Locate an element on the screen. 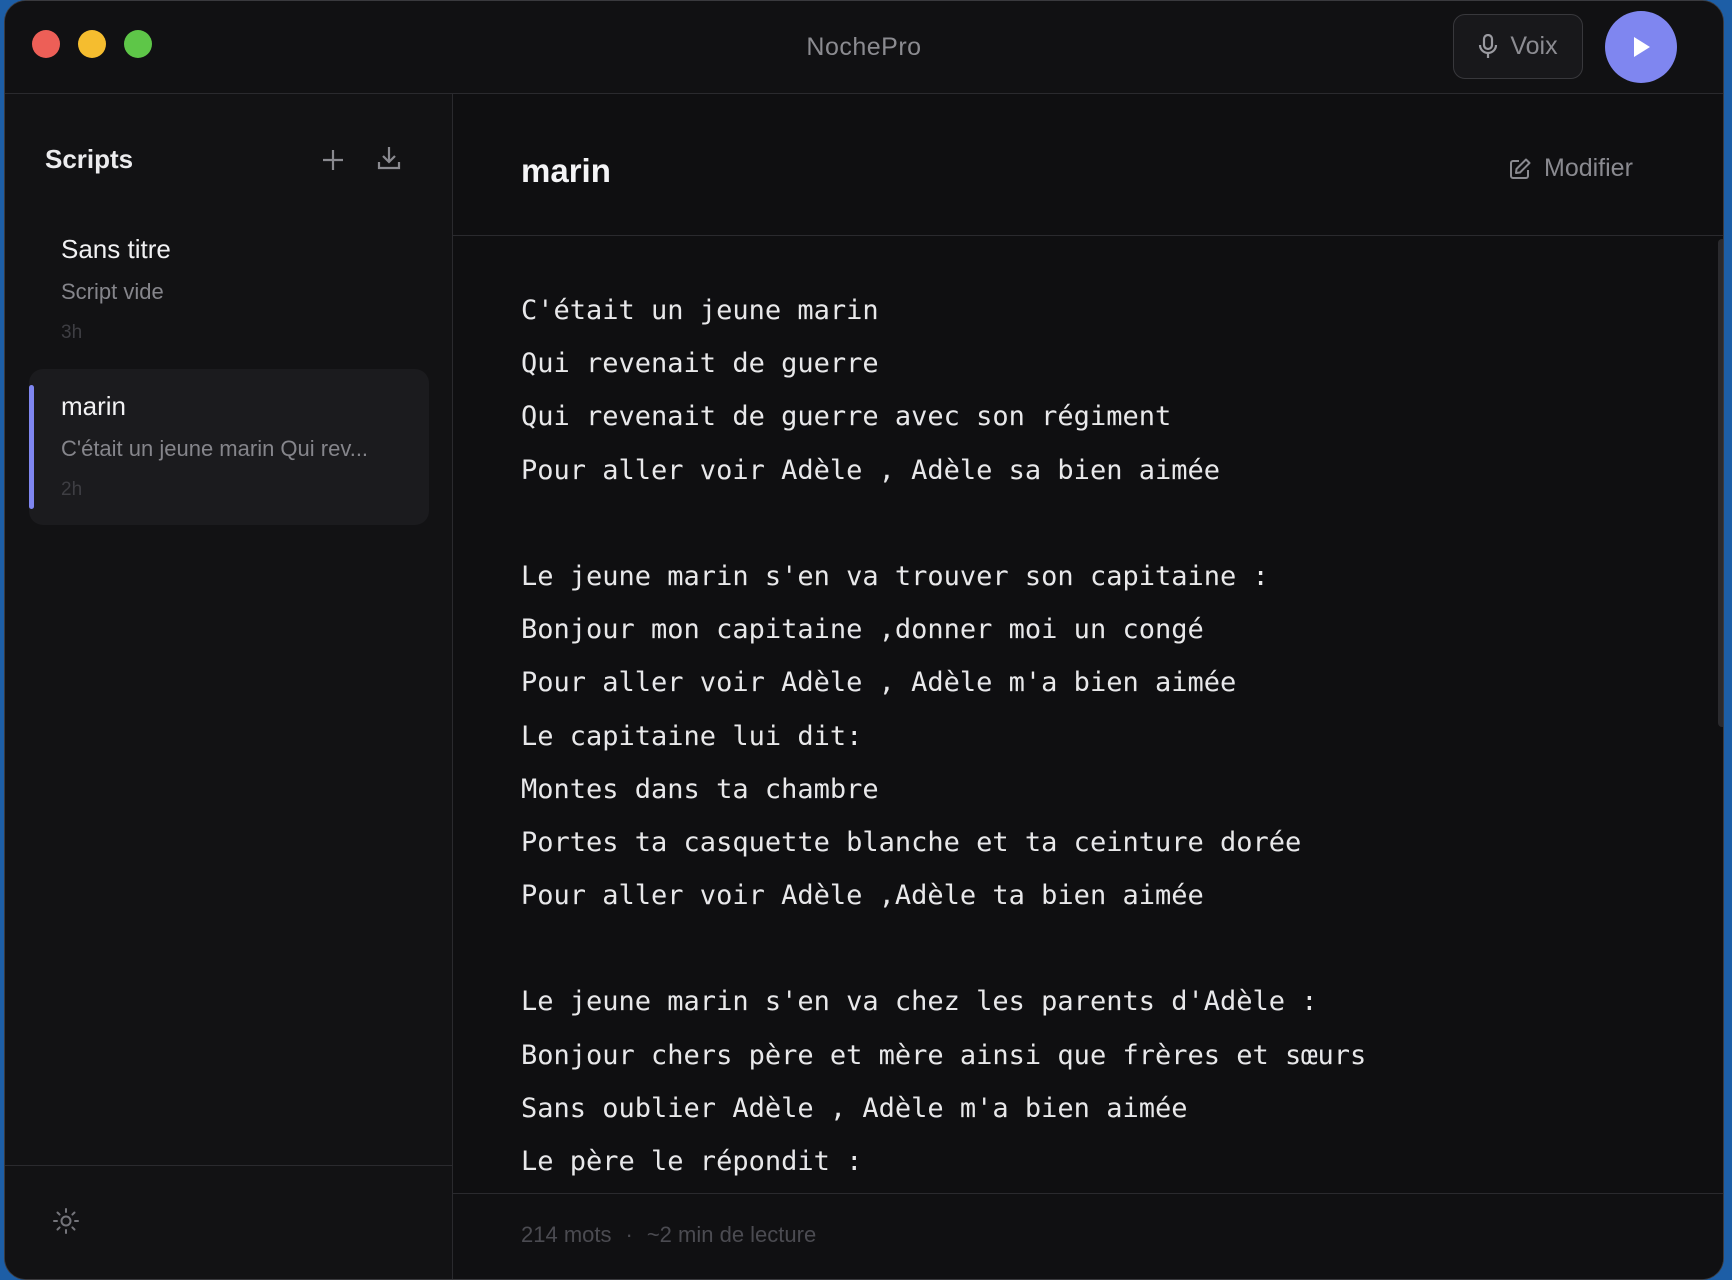  script-line: Le capitaine lui dit: is located at coordinates (692, 736).